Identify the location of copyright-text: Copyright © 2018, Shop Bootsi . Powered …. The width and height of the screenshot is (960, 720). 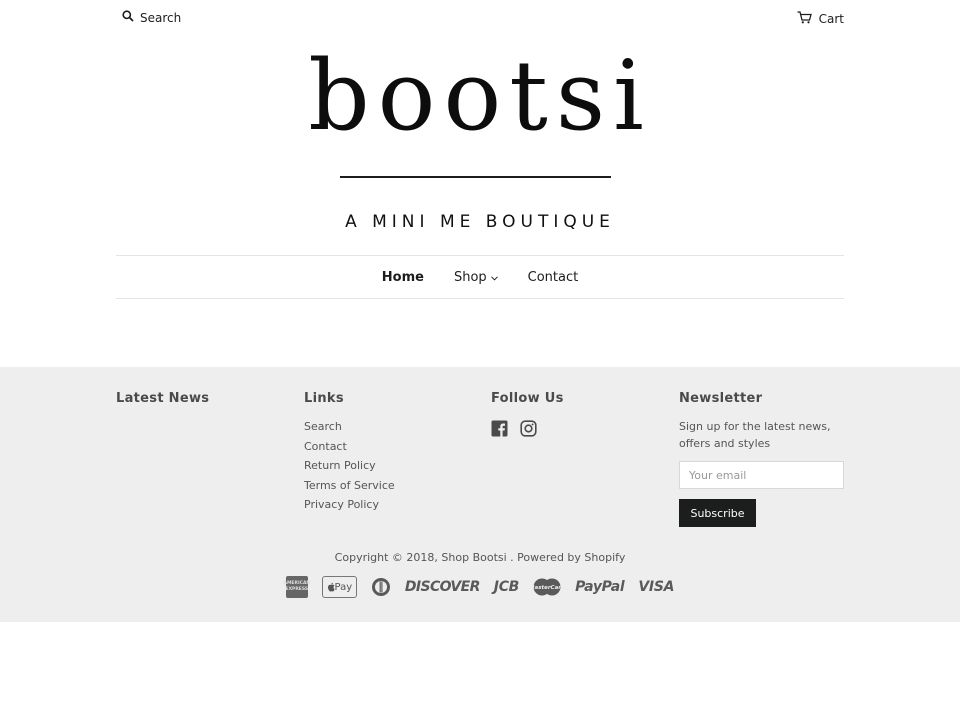
(480, 557).